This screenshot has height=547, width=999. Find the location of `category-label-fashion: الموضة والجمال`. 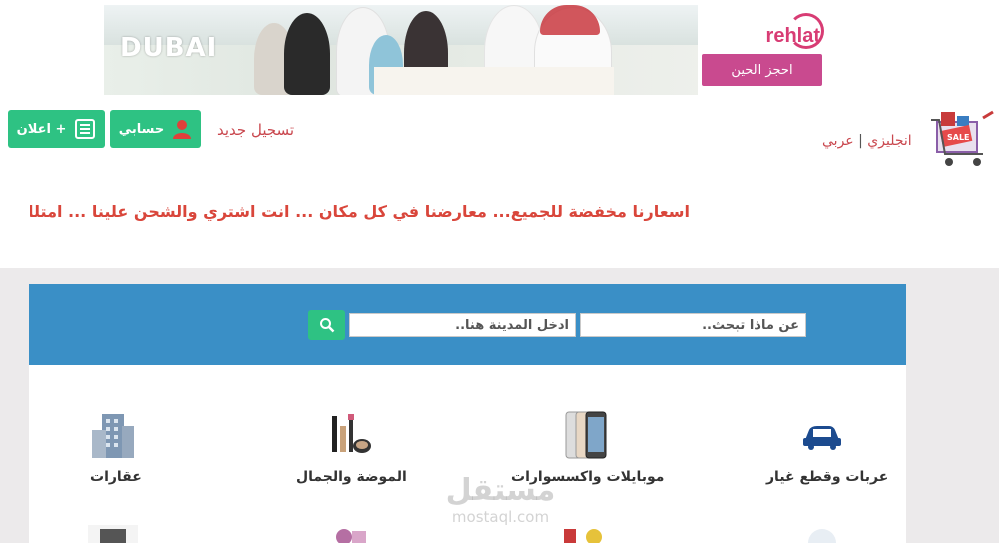

category-label-fashion: الموضة والجمال is located at coordinates (351, 477).